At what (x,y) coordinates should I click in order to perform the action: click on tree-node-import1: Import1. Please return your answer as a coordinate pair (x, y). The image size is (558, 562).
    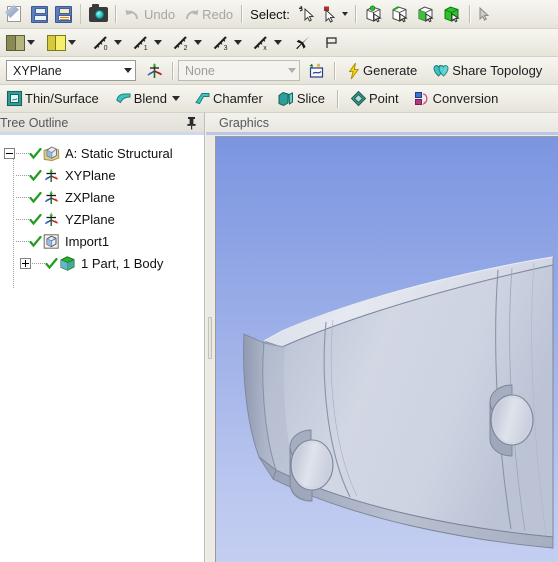
    Looking at the image, I should click on (102, 241).